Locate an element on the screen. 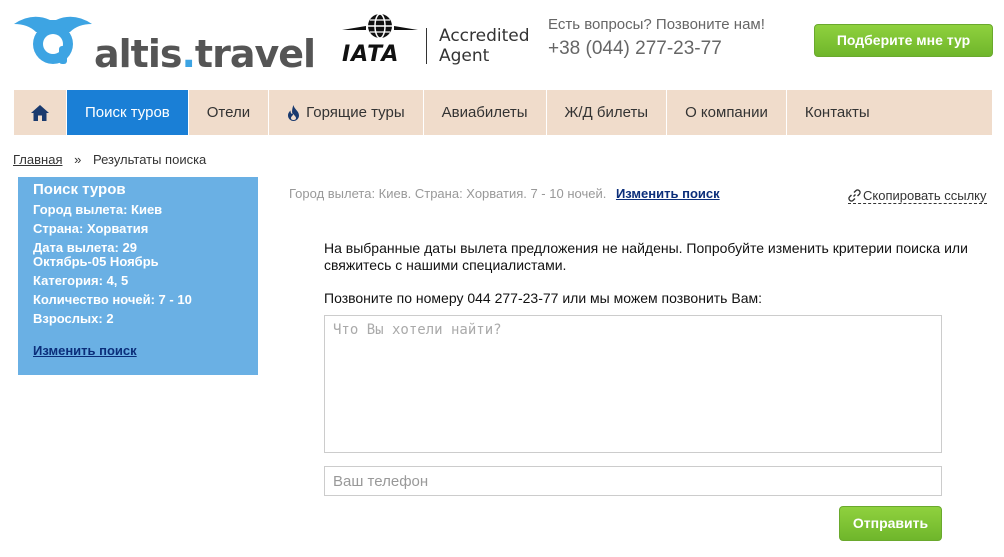  nav-flights: Авиабилеты is located at coordinates (485, 112).